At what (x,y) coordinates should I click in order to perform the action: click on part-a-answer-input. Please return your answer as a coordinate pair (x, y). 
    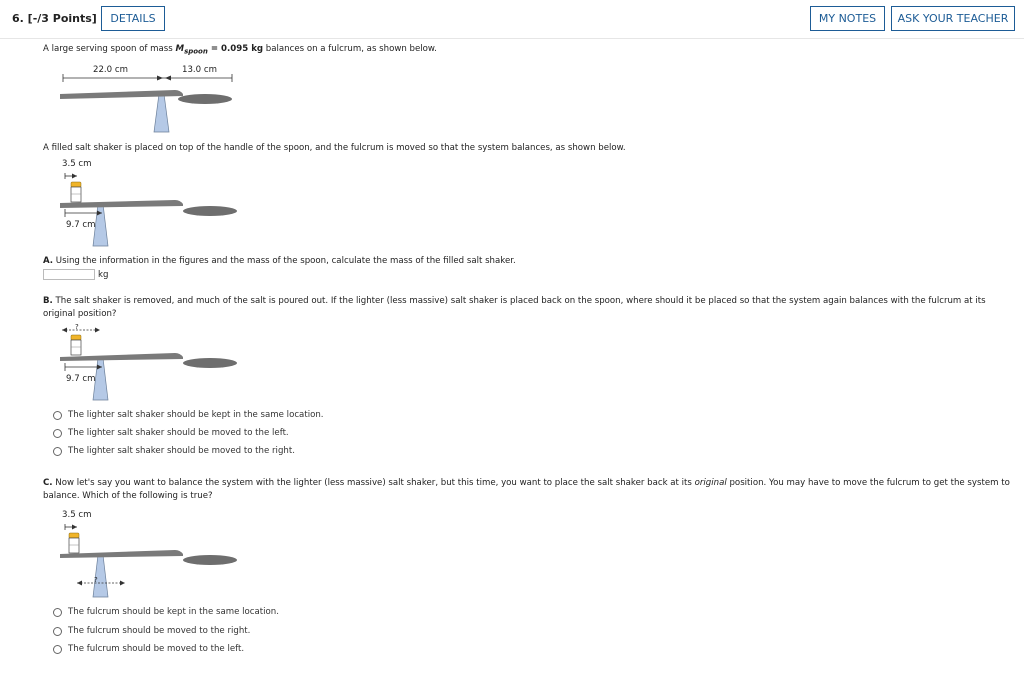
    Looking at the image, I should click on (69, 274).